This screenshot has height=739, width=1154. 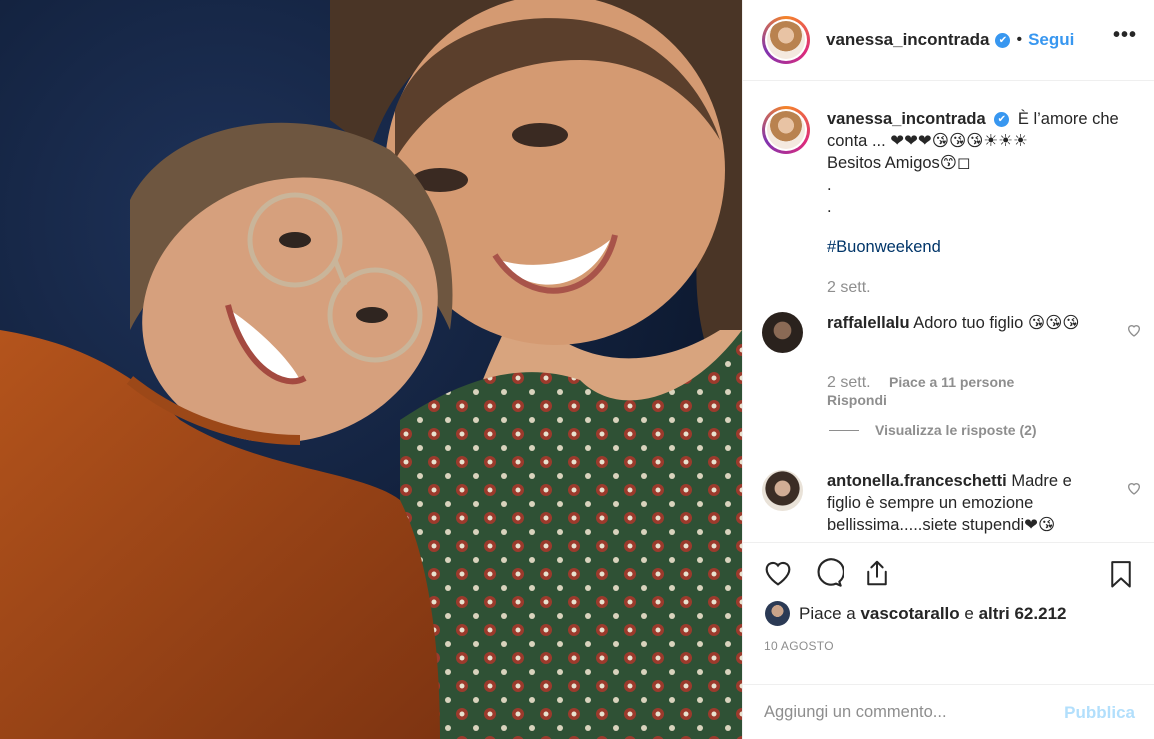 I want to click on likes-prefix: Piace a, so click(x=830, y=613).